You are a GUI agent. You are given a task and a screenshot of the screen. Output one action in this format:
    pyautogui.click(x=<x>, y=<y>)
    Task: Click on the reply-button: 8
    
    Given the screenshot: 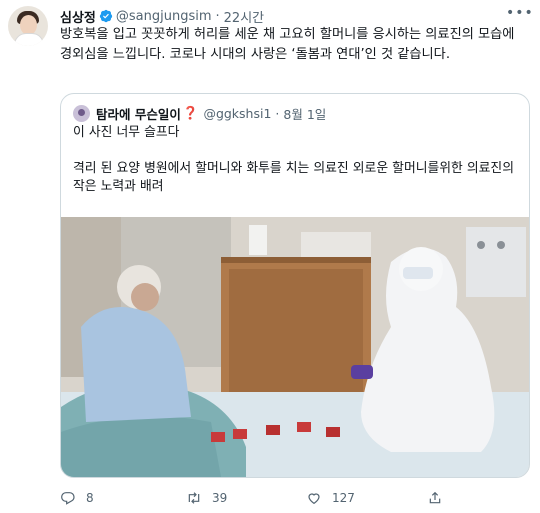 What is the action you would take?
    pyautogui.click(x=77, y=498)
    